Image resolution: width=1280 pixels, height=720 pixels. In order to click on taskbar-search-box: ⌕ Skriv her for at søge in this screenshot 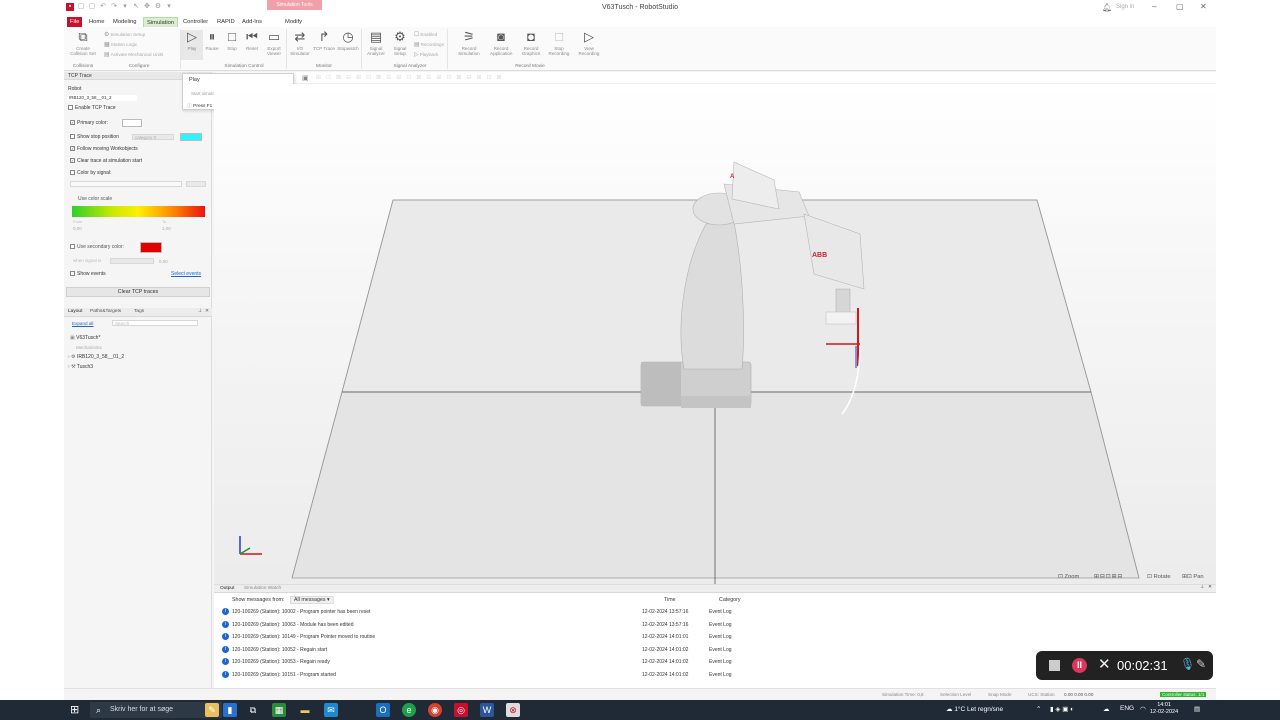, I will do `click(156, 710)`.